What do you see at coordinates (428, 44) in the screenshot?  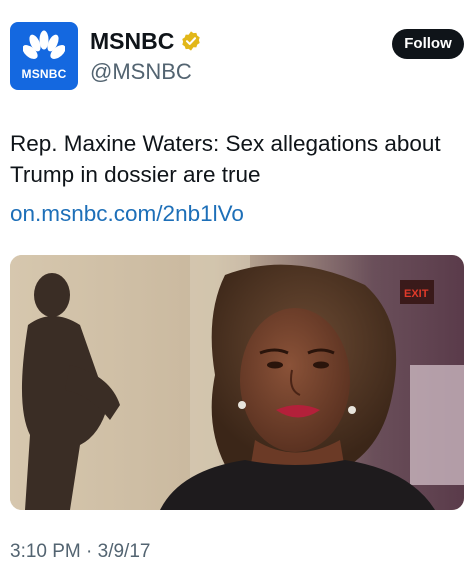 I see `follow-button: Follow` at bounding box center [428, 44].